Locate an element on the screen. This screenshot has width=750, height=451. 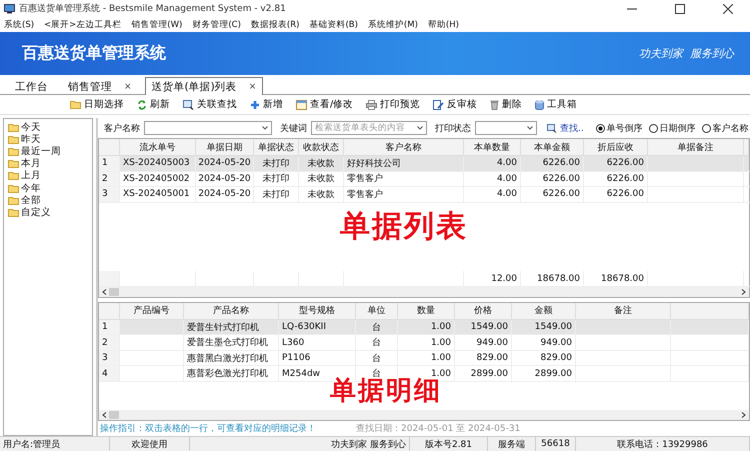
tree-item: 上月 is located at coordinates (50, 176).